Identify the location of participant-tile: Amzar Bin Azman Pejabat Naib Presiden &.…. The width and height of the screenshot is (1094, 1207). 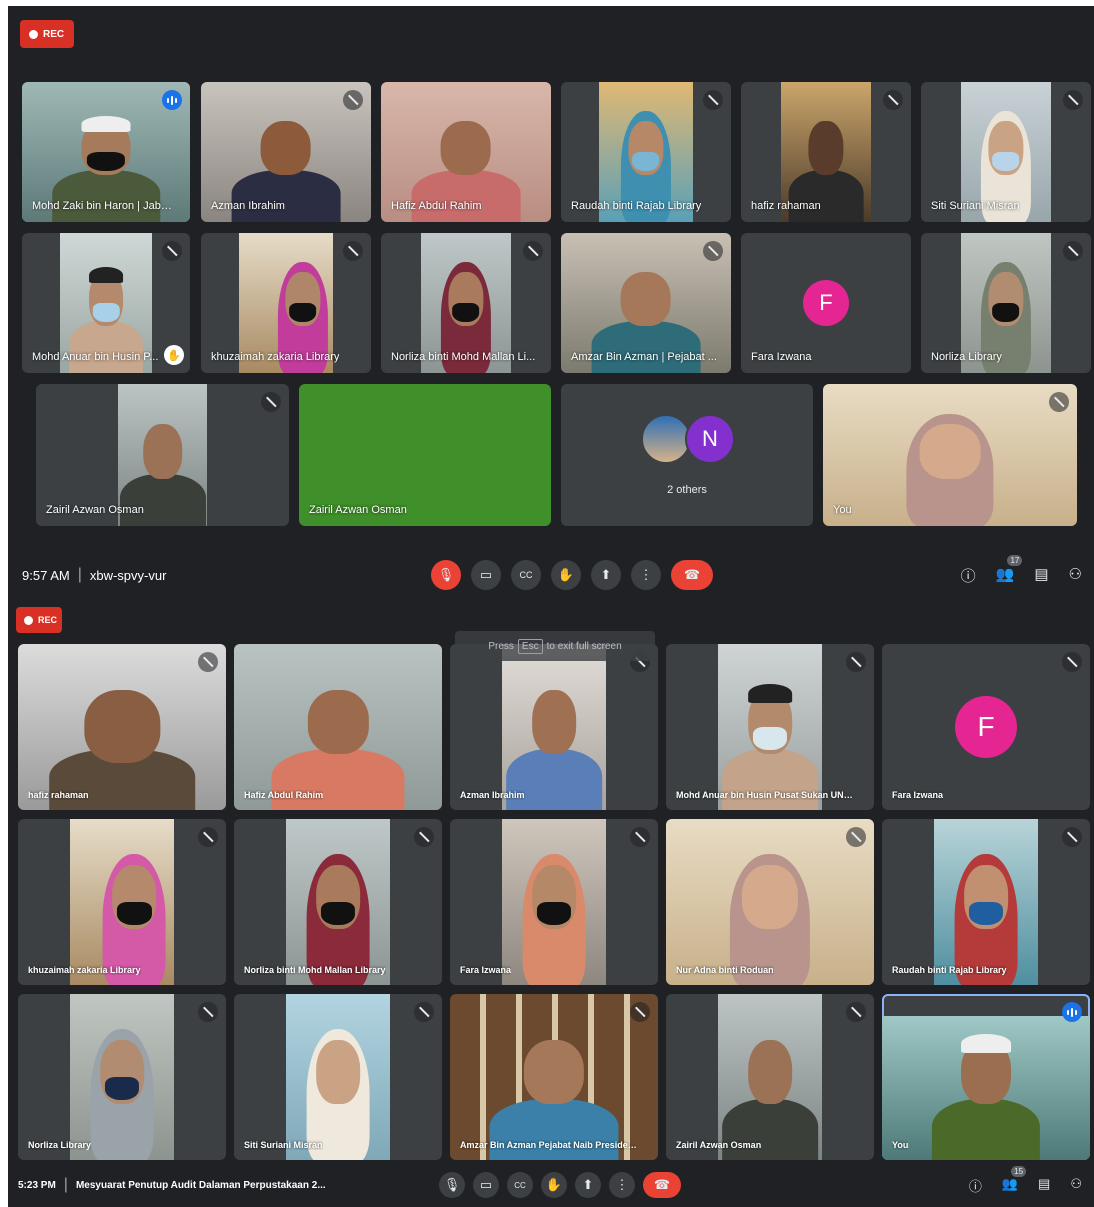
(554, 1077).